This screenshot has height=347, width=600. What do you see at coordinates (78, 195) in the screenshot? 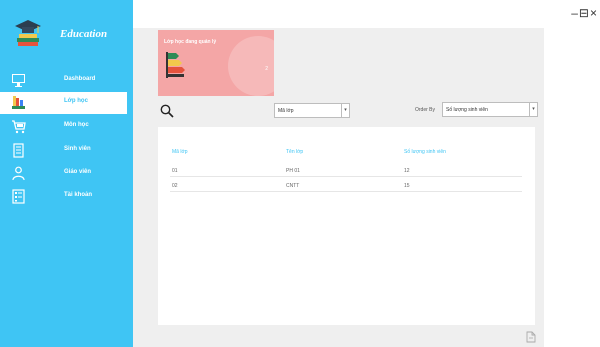
I see `sidebar-item-label: Tài khoản` at bounding box center [78, 195].